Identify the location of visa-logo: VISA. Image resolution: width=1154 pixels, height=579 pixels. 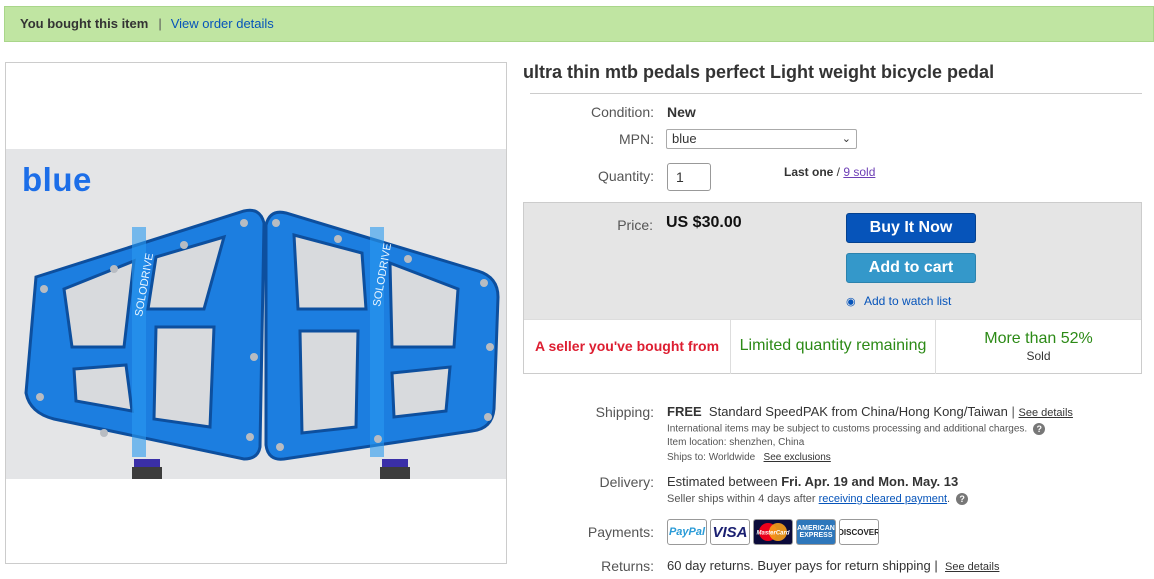
(730, 532).